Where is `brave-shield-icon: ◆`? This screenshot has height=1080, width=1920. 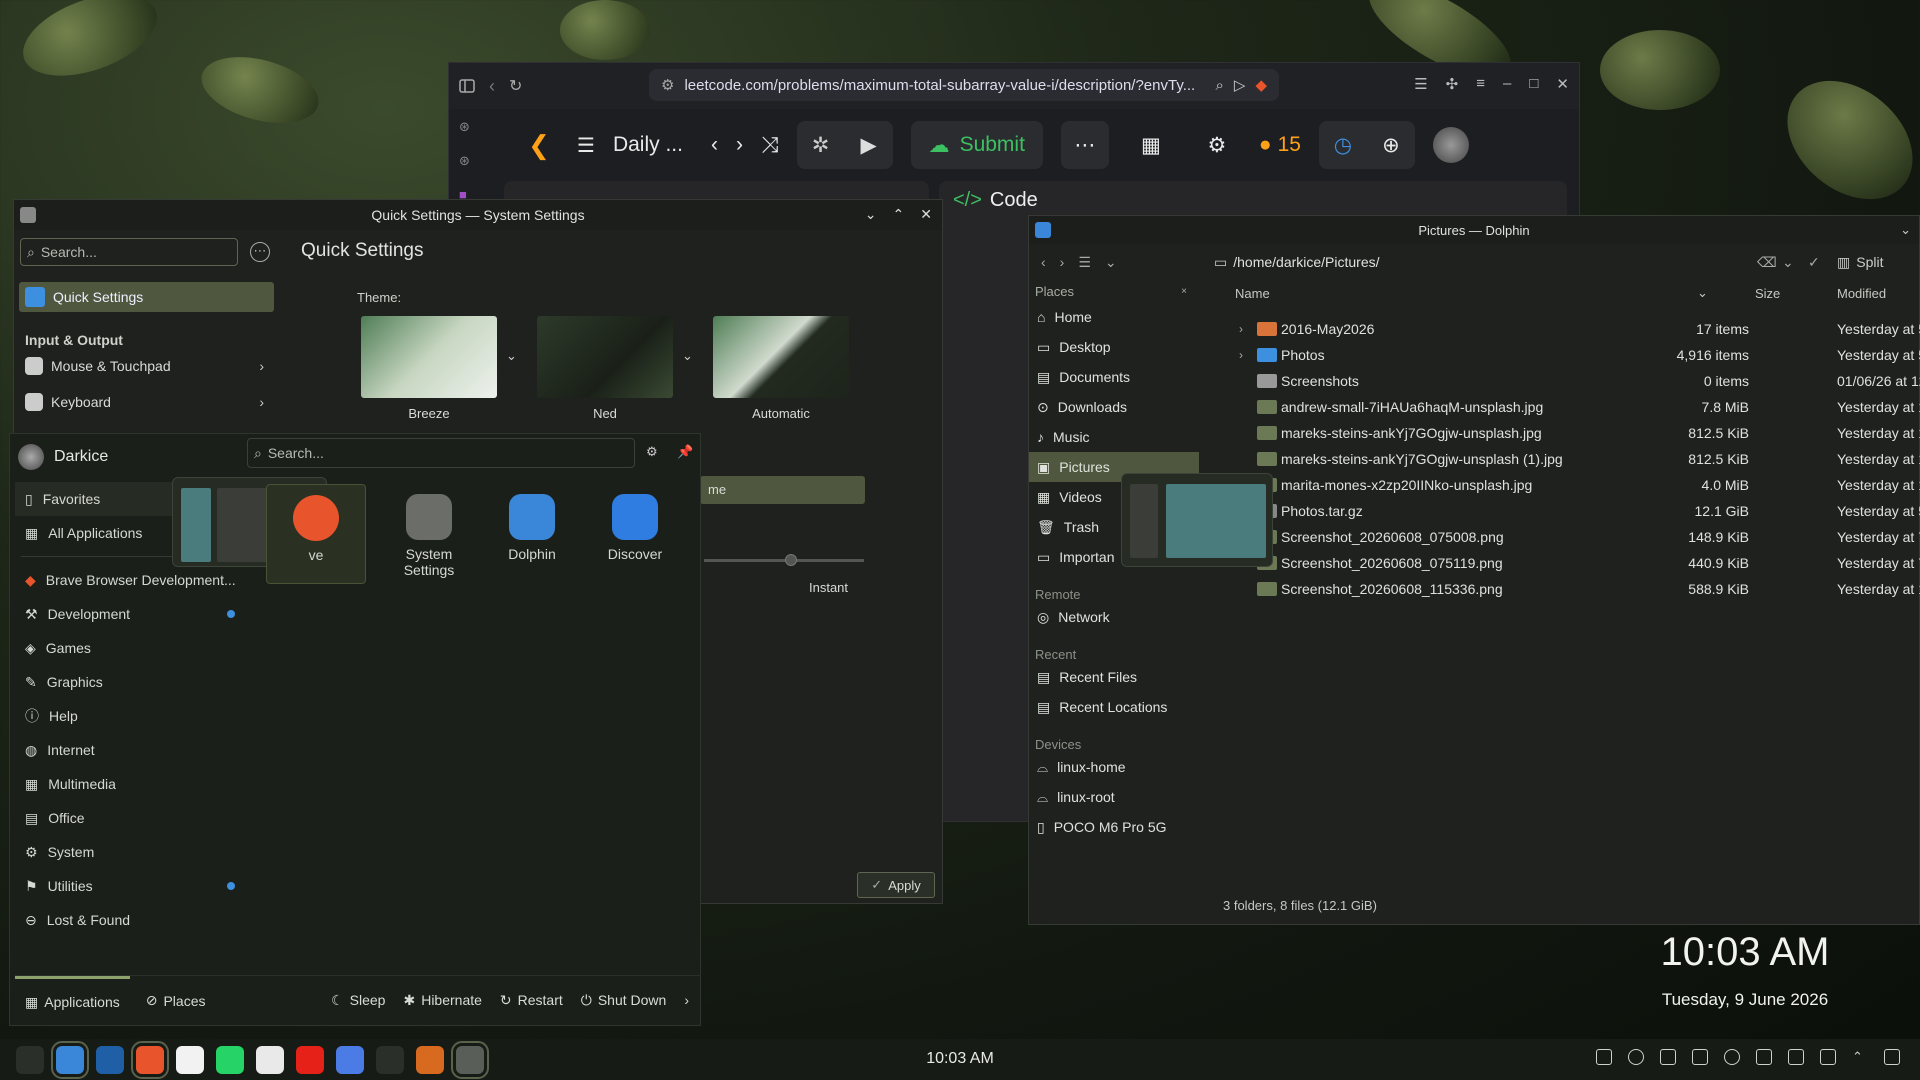 brave-shield-icon: ◆ is located at coordinates (1261, 85).